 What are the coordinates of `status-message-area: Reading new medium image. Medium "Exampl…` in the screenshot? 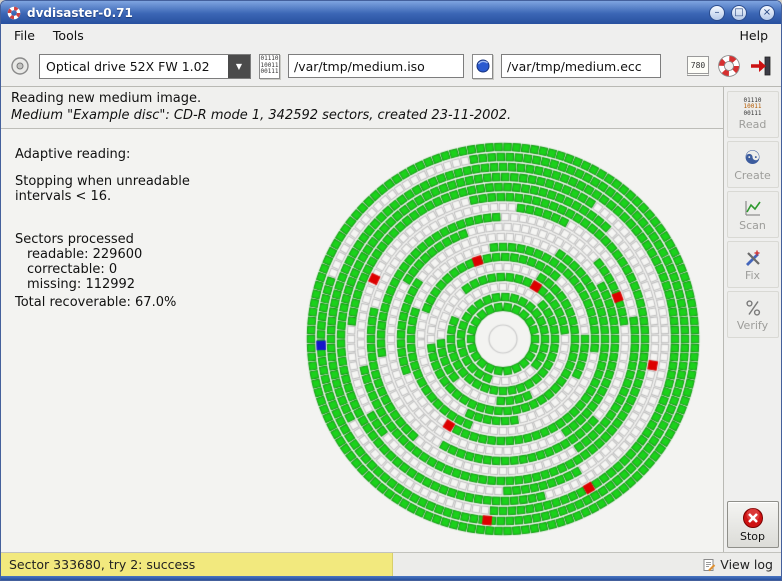 It's located at (362, 108).